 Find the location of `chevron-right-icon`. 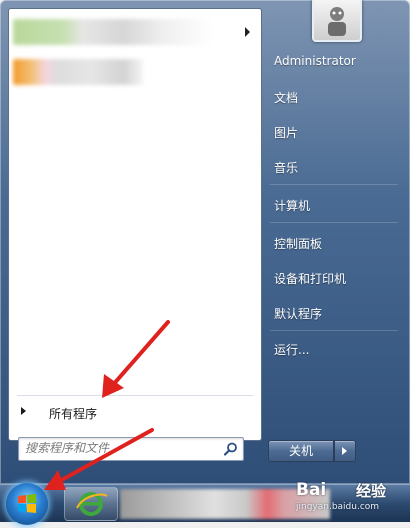

chevron-right-icon is located at coordinates (344, 451).